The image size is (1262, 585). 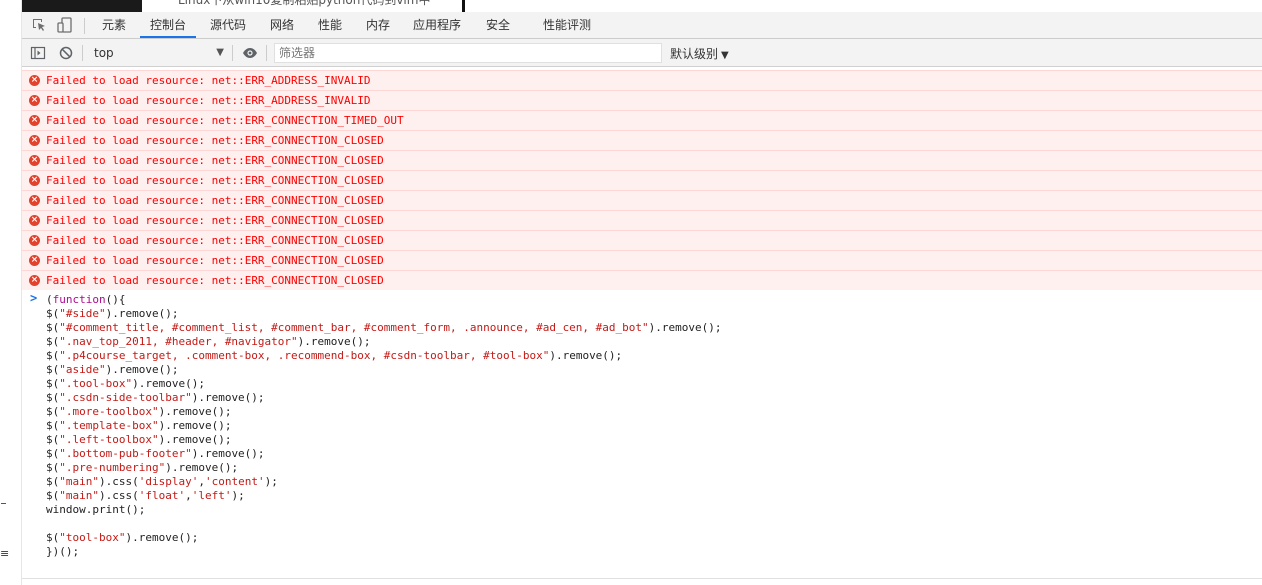 What do you see at coordinates (5, 553) in the screenshot?
I see `menu-lines-icon: ≡` at bounding box center [5, 553].